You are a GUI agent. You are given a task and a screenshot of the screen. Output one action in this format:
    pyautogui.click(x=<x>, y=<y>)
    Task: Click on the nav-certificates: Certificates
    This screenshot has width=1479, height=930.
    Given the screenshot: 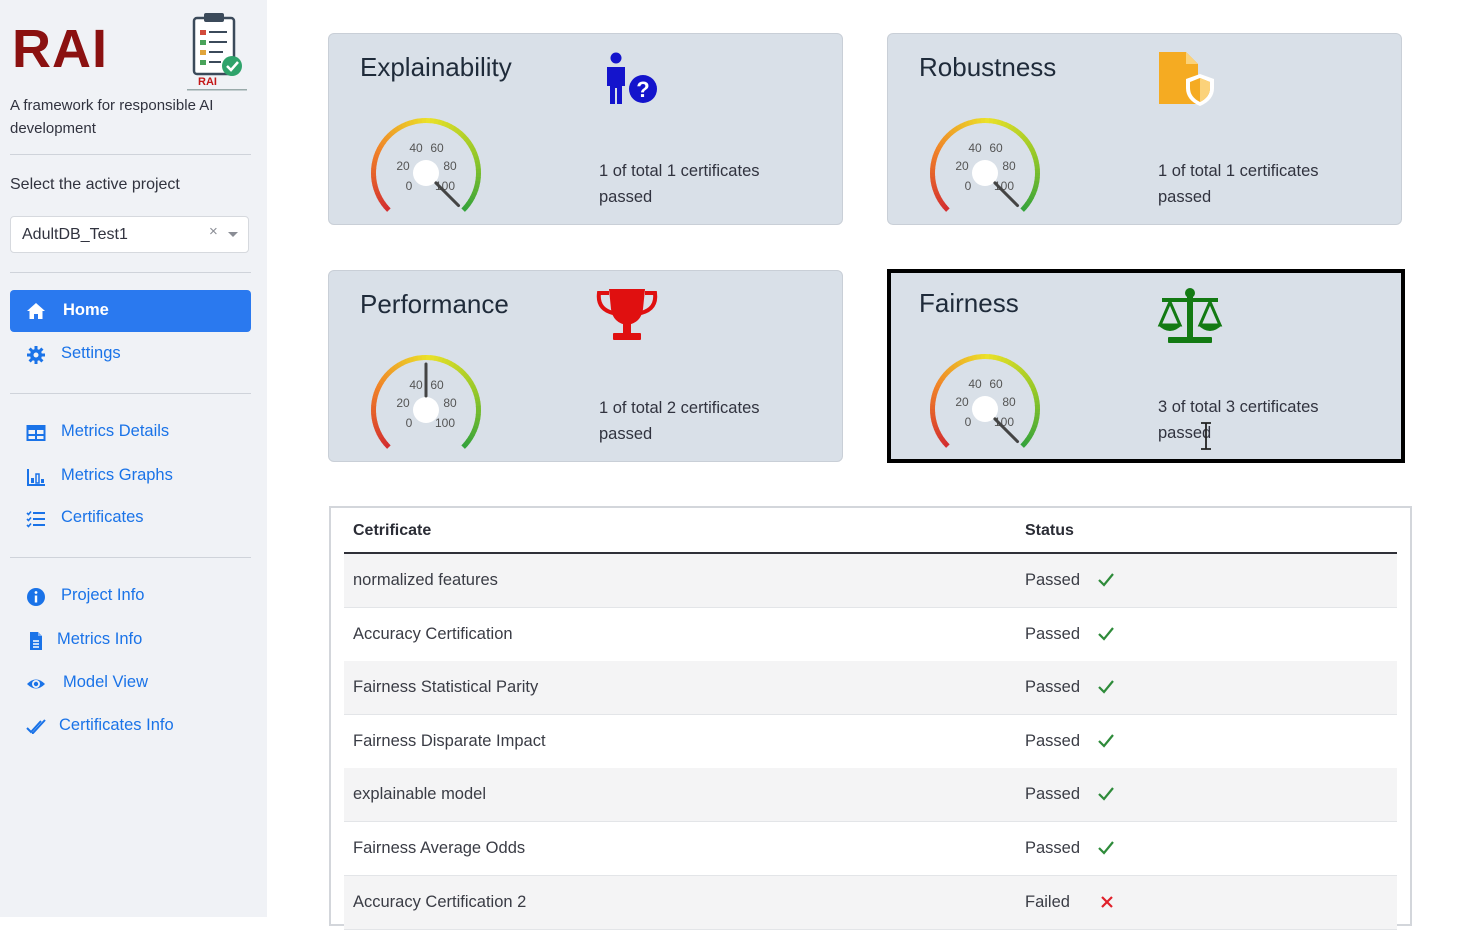 What is the action you would take?
    pyautogui.click(x=130, y=518)
    